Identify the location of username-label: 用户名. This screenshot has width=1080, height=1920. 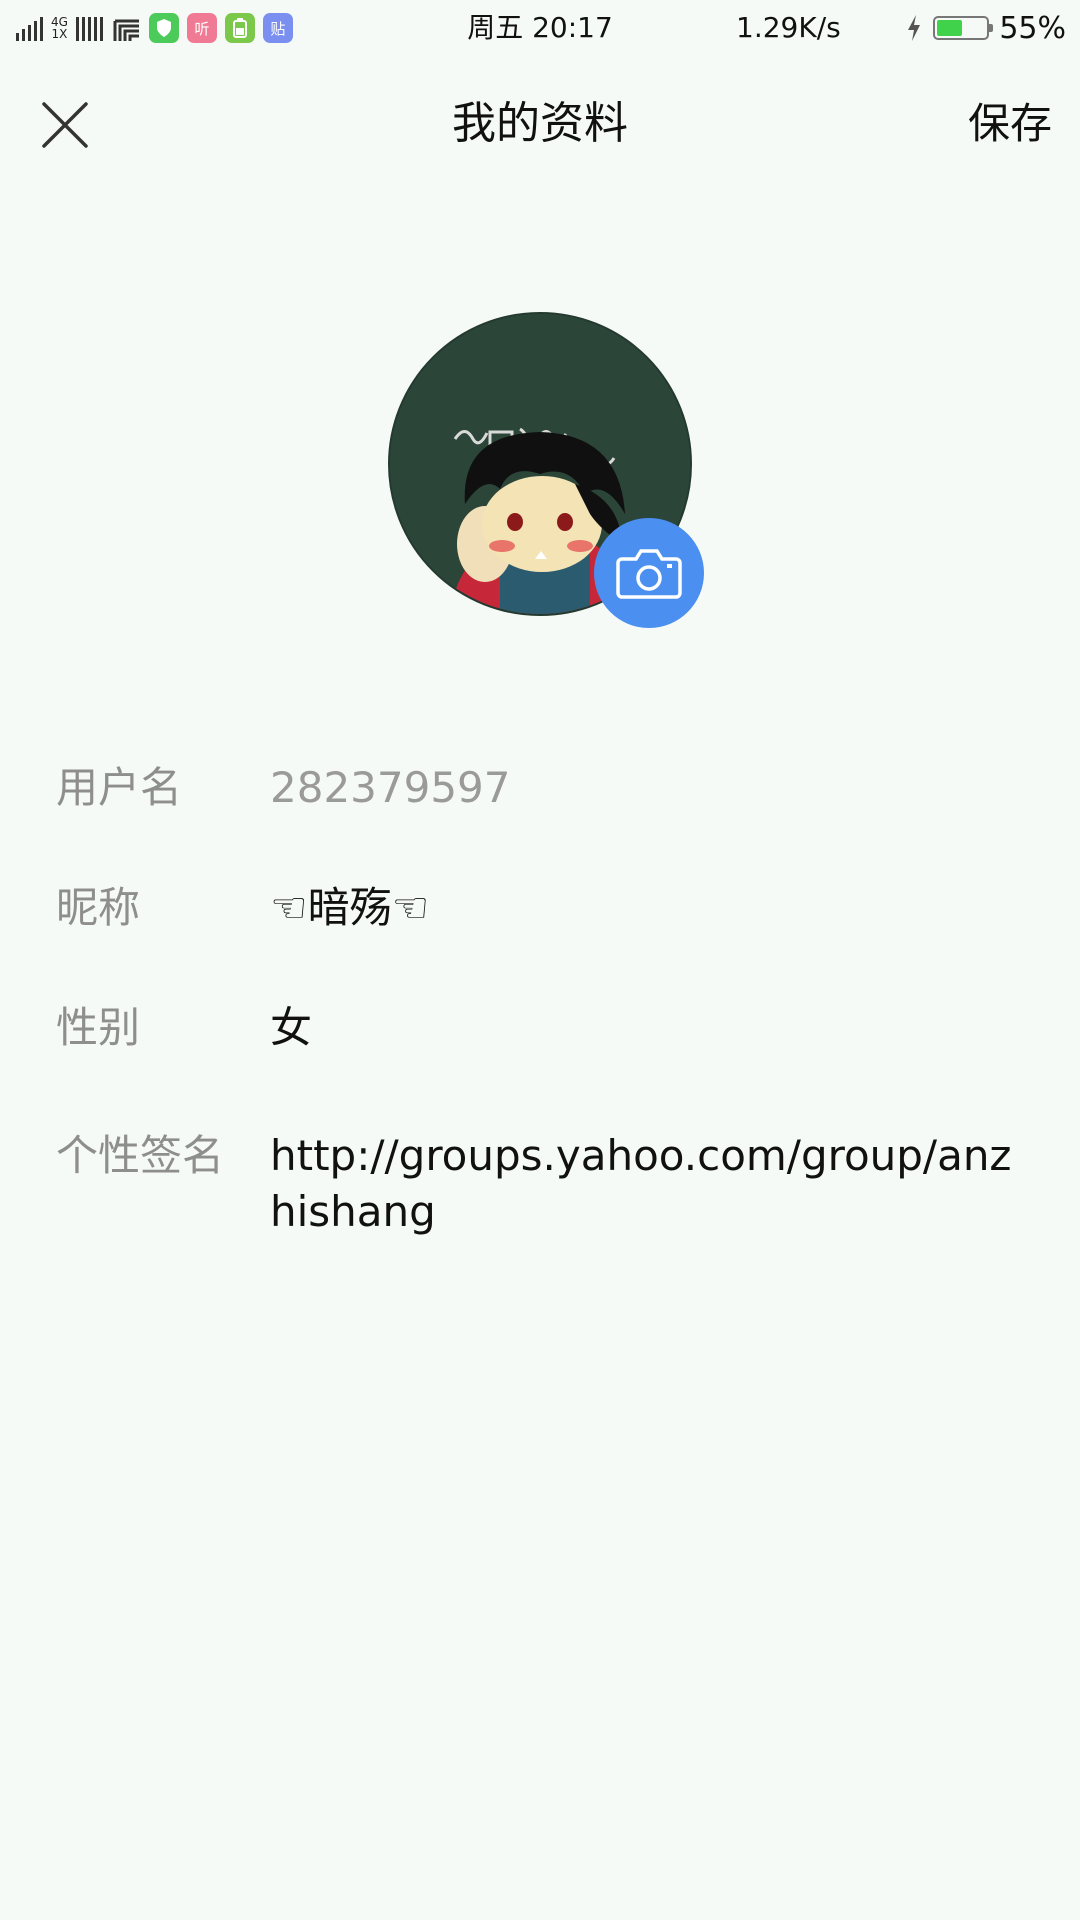
(119, 787).